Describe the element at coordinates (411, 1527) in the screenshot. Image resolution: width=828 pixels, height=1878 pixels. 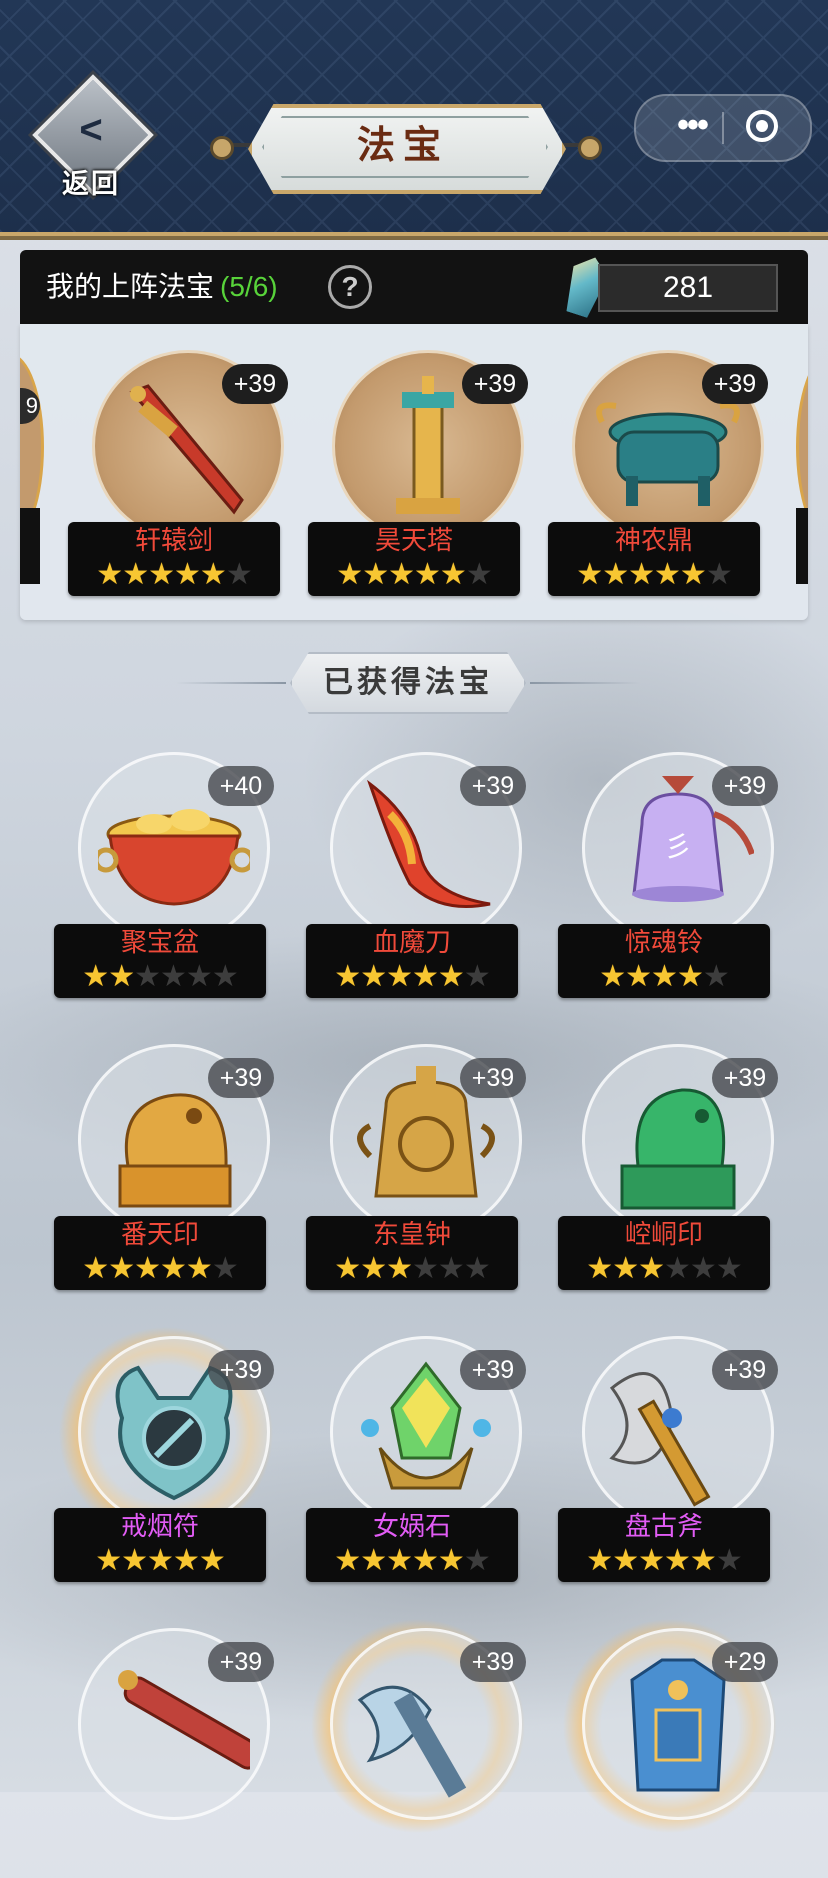
I see `treasure-name: 女娲石` at that location.